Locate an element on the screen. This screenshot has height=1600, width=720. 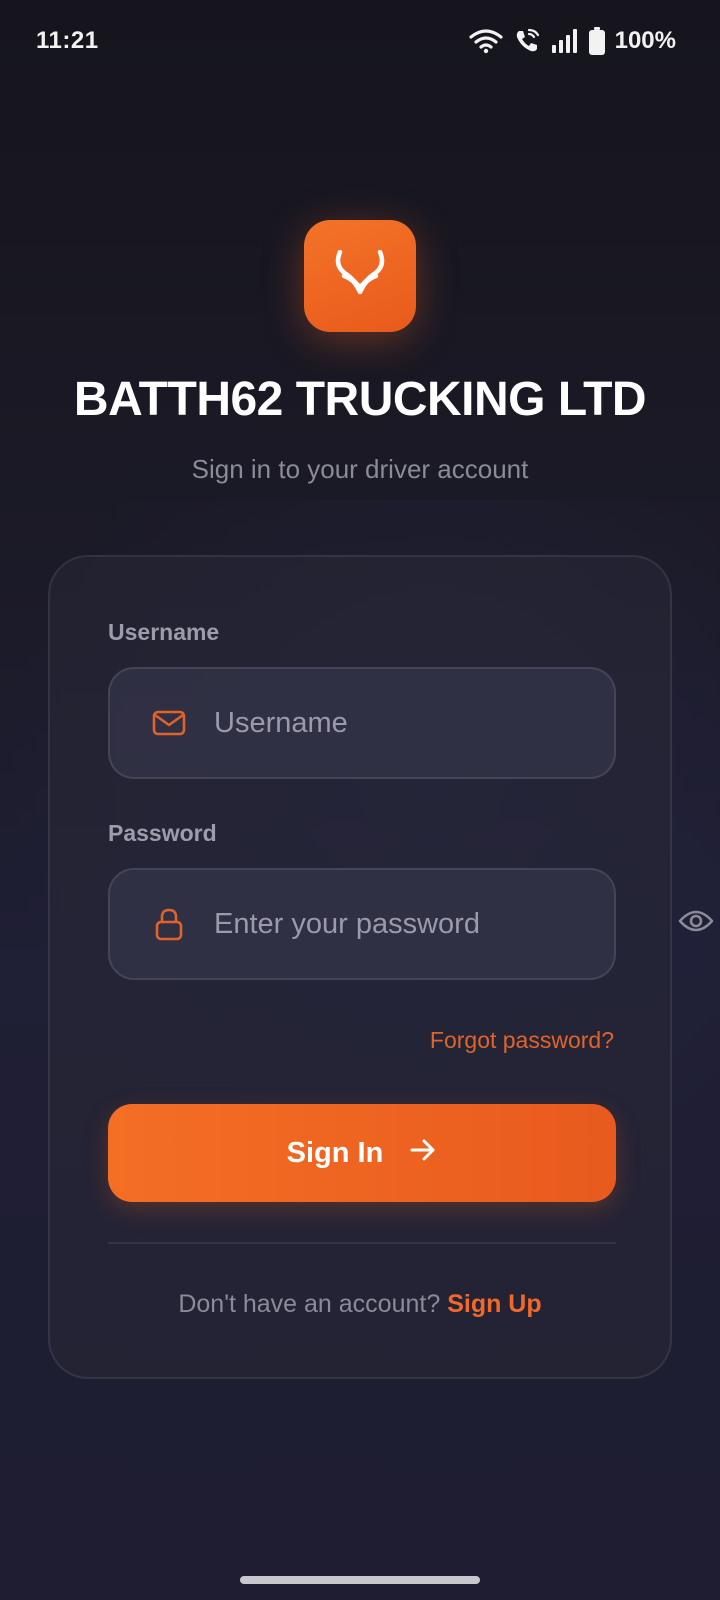
status-time: 11:21 is located at coordinates (67, 40).